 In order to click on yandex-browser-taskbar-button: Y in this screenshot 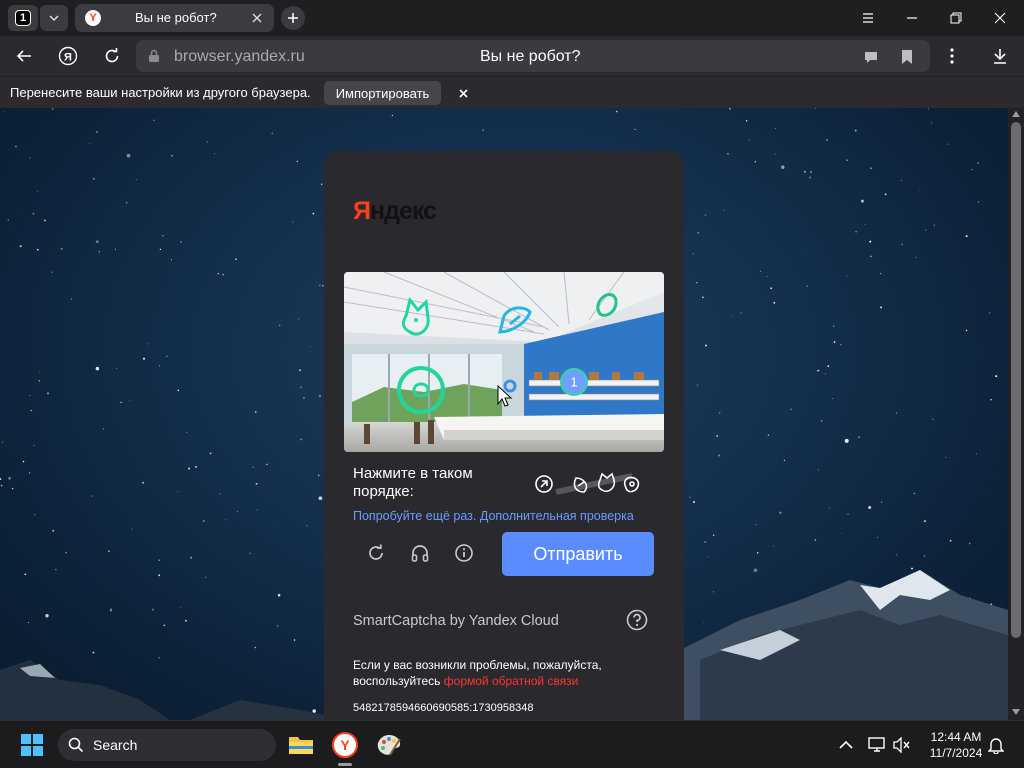, I will do `click(345, 745)`.